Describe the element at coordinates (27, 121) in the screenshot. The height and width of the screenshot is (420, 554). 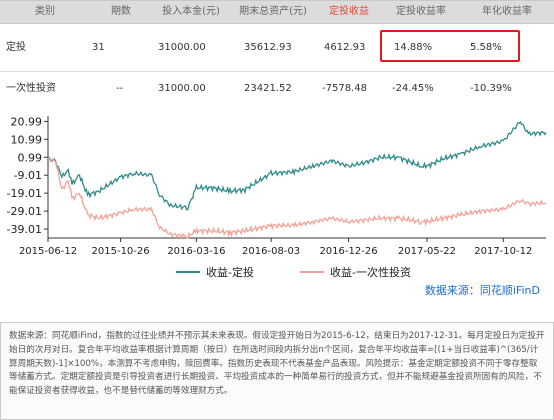
I see `y-tick-label: 20.99` at that location.